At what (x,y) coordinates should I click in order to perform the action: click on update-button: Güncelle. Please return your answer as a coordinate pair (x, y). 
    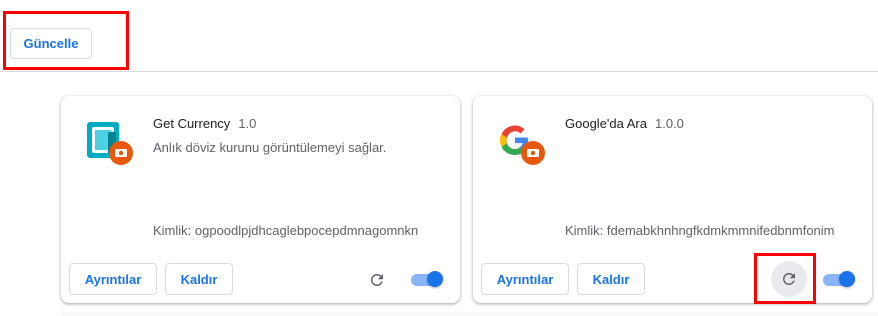
    Looking at the image, I should click on (51, 43).